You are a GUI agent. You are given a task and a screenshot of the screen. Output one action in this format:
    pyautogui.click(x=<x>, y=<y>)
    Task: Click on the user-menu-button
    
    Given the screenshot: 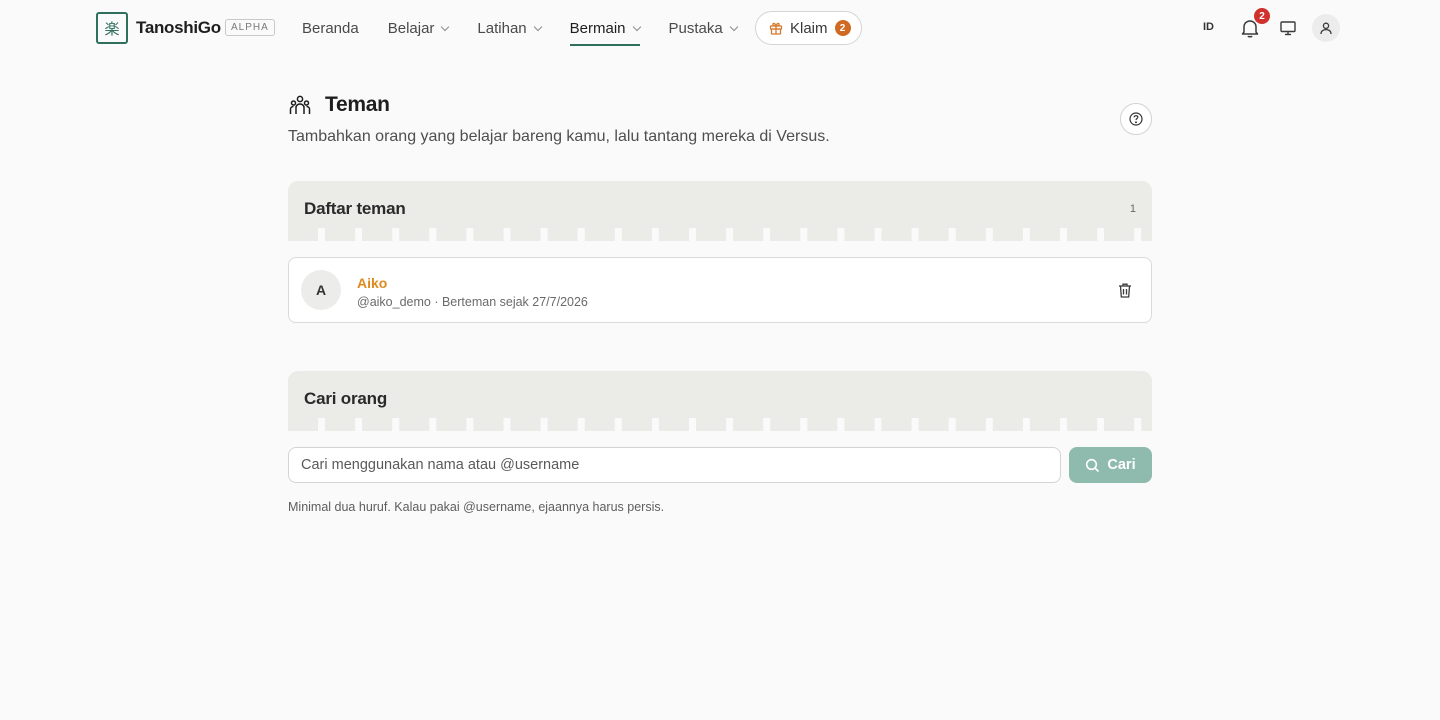 What is the action you would take?
    pyautogui.click(x=1326, y=28)
    